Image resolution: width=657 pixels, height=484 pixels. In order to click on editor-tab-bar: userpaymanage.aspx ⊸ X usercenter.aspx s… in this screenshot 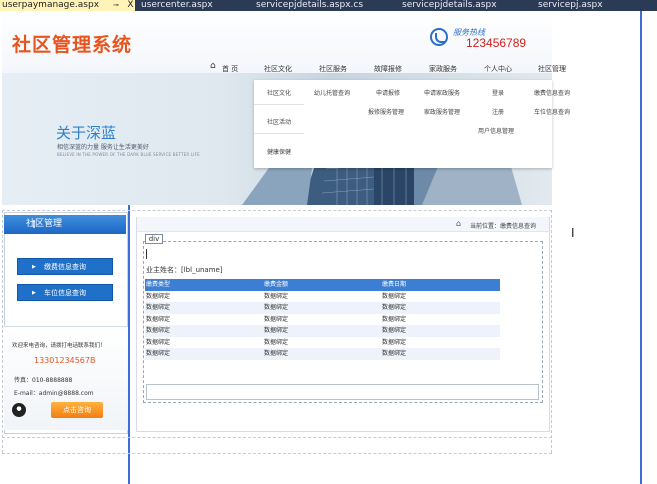, I will do `click(328, 5)`.